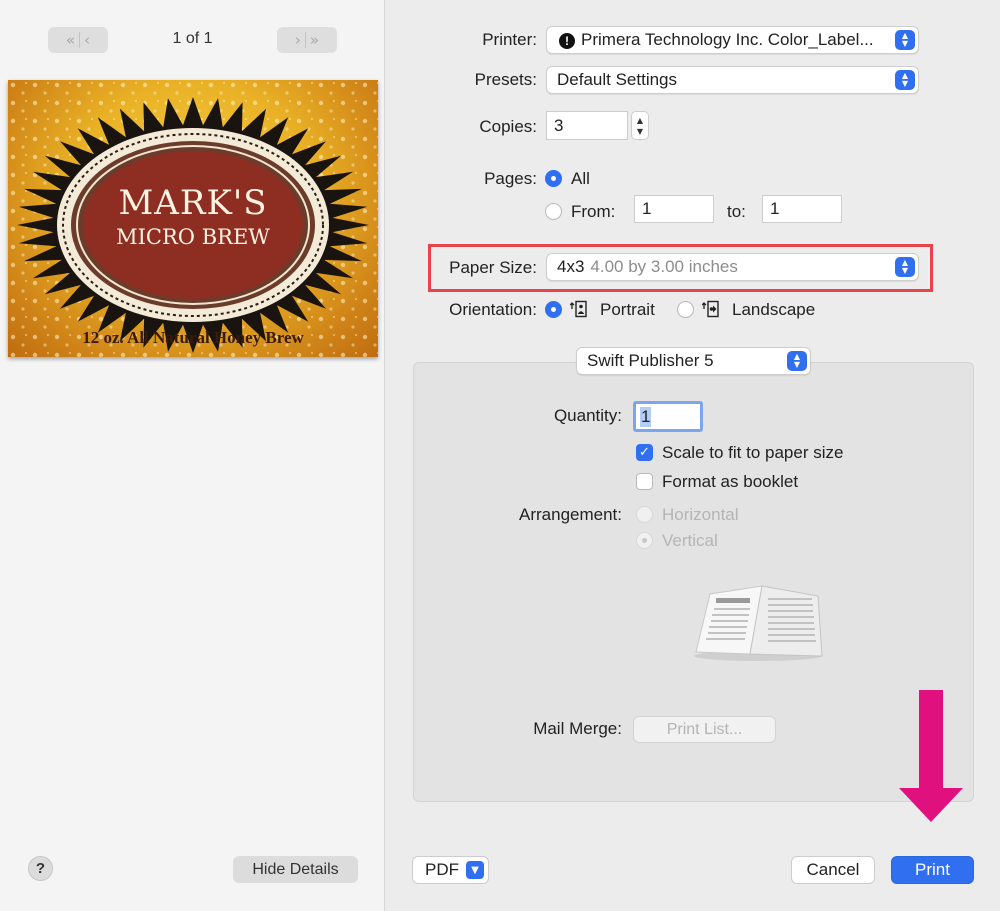 This screenshot has width=1000, height=911. Describe the element at coordinates (774, 309) in the screenshot. I see `landscape-label: Landscape` at that location.